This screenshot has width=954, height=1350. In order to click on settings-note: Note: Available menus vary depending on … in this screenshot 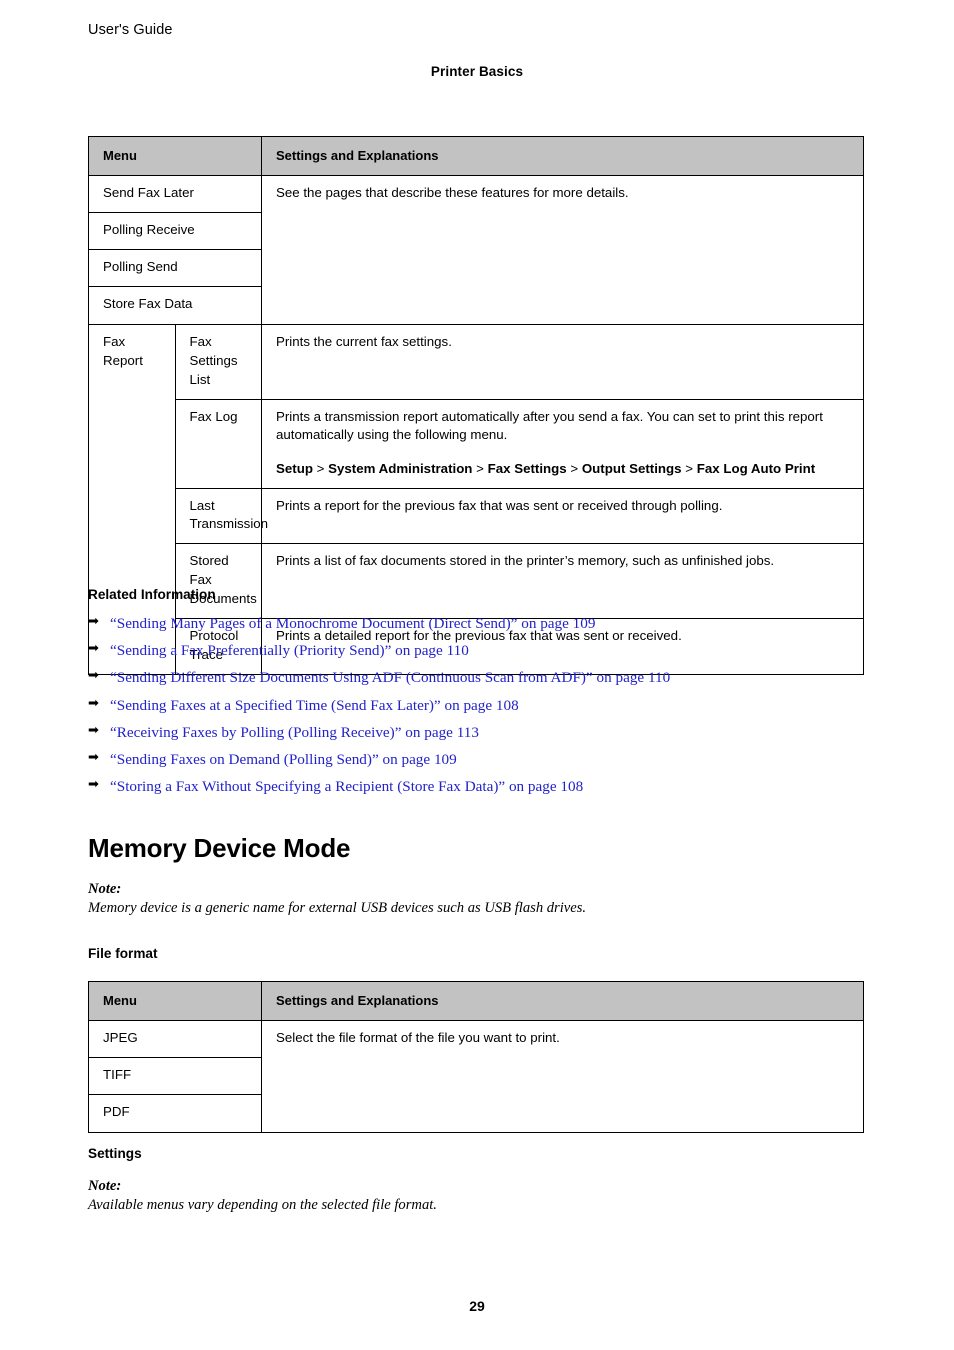, I will do `click(262, 1196)`.